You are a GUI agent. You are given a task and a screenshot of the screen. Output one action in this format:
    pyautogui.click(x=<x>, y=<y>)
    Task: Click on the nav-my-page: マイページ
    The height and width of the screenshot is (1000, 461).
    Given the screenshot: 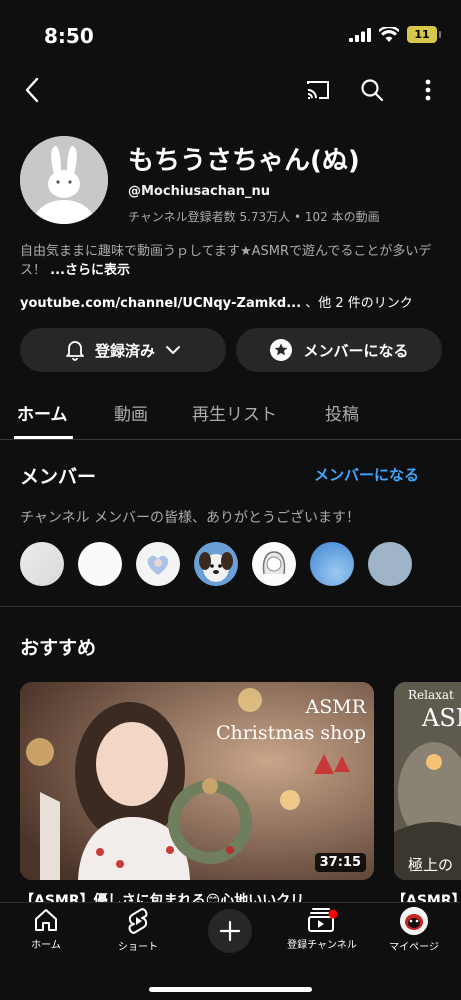 What is the action you would take?
    pyautogui.click(x=414, y=930)
    